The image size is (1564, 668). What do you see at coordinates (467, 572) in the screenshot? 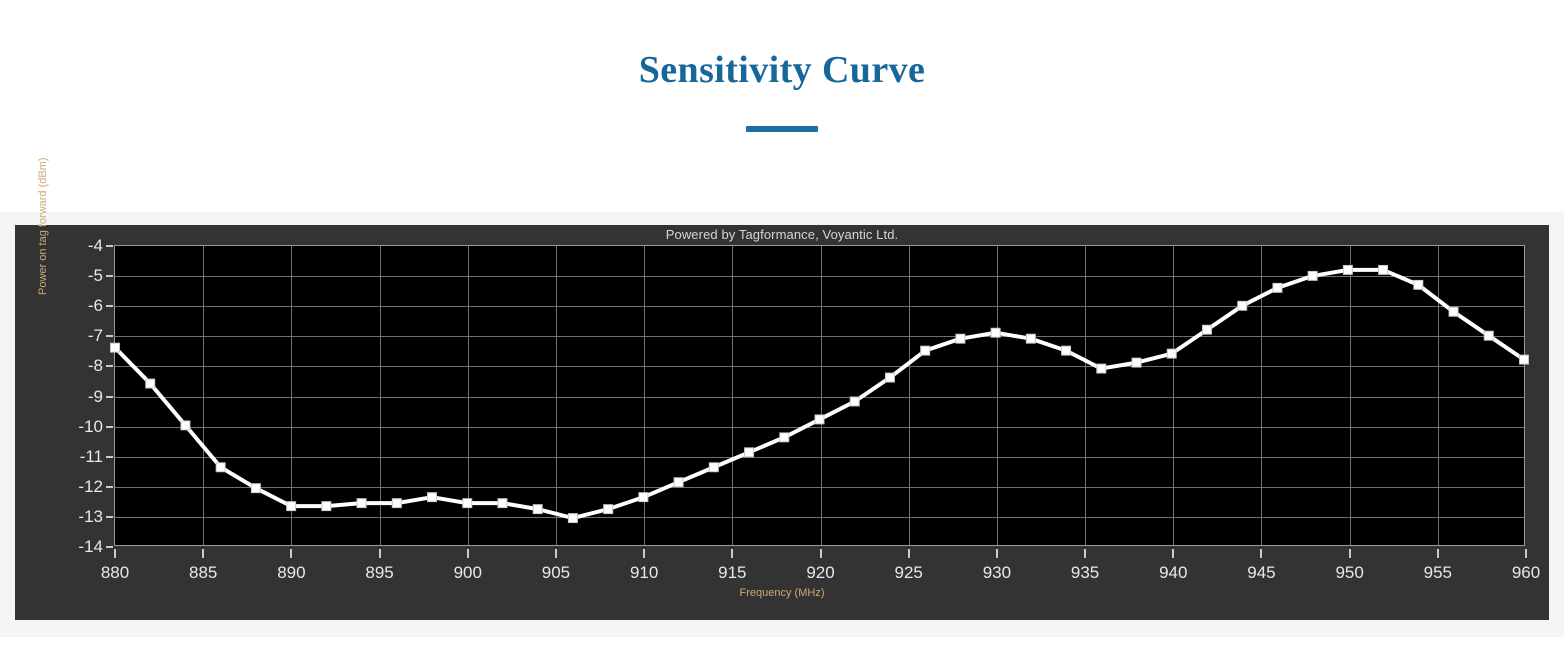
I see `x-axis-tick-label: 900` at bounding box center [467, 572].